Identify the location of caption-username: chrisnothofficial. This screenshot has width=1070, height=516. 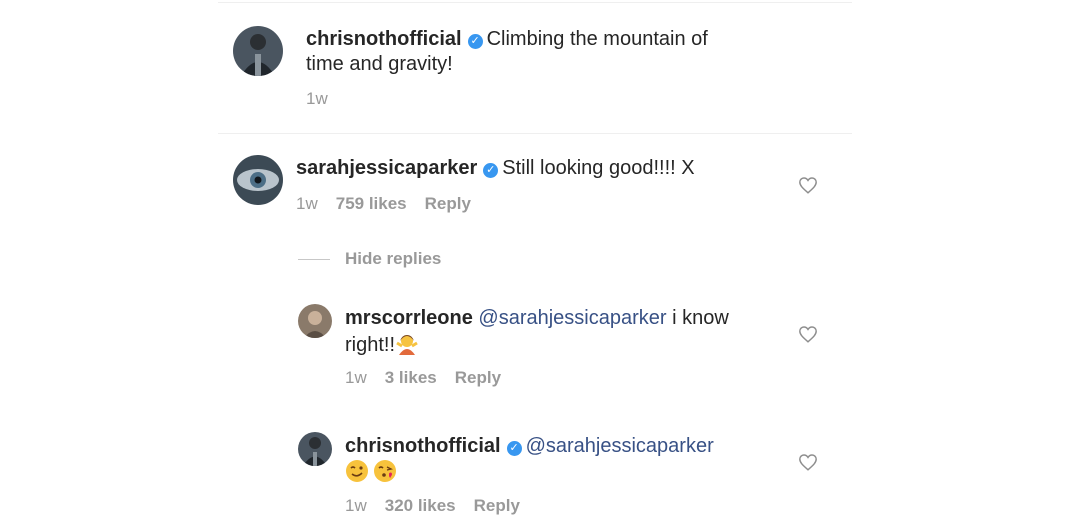
(384, 39).